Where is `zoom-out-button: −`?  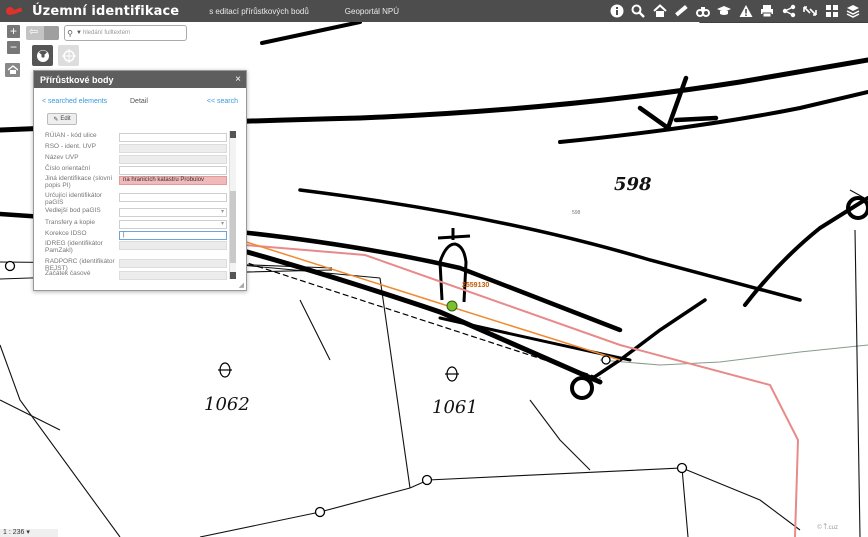 zoom-out-button: − is located at coordinates (13, 47).